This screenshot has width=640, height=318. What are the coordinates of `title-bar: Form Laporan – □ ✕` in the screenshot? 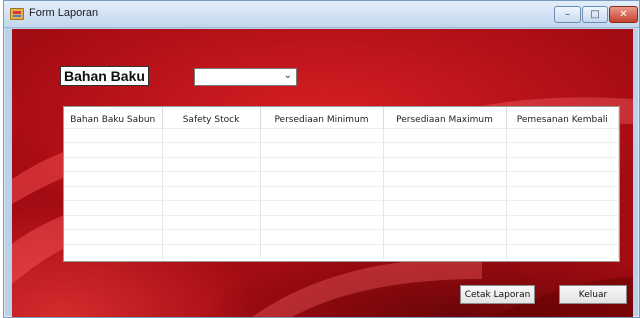 It's located at (321, 14).